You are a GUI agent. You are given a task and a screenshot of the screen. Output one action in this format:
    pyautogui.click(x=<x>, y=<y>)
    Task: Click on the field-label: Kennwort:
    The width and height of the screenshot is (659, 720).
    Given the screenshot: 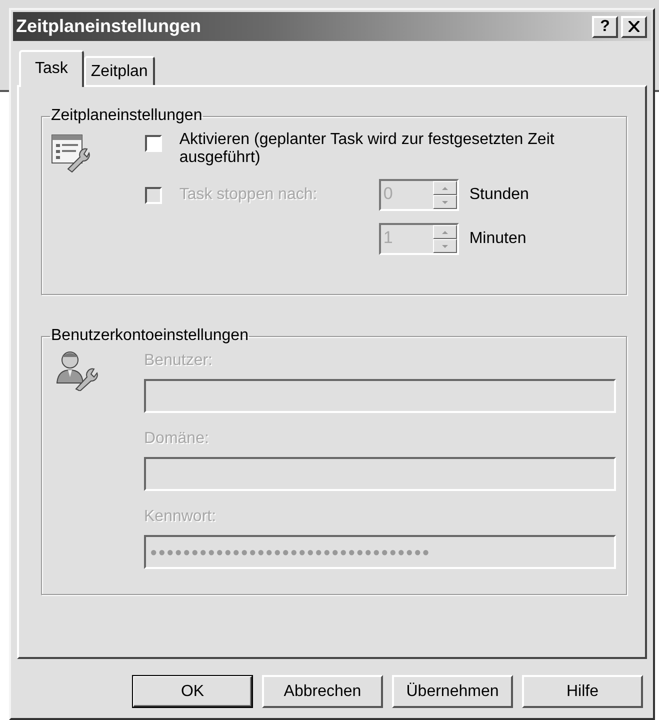 What is the action you would take?
    pyautogui.click(x=181, y=517)
    